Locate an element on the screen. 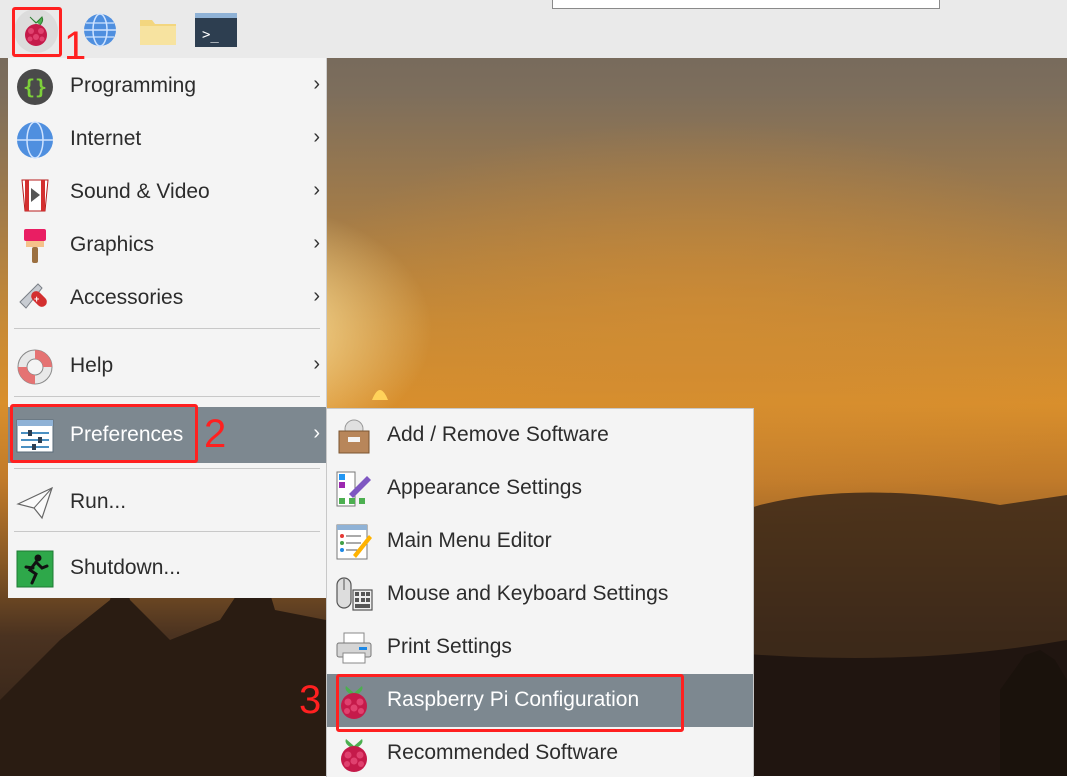 Image resolution: width=1067 pixels, height=780 pixels. web-browser-icon is located at coordinates (100, 30).